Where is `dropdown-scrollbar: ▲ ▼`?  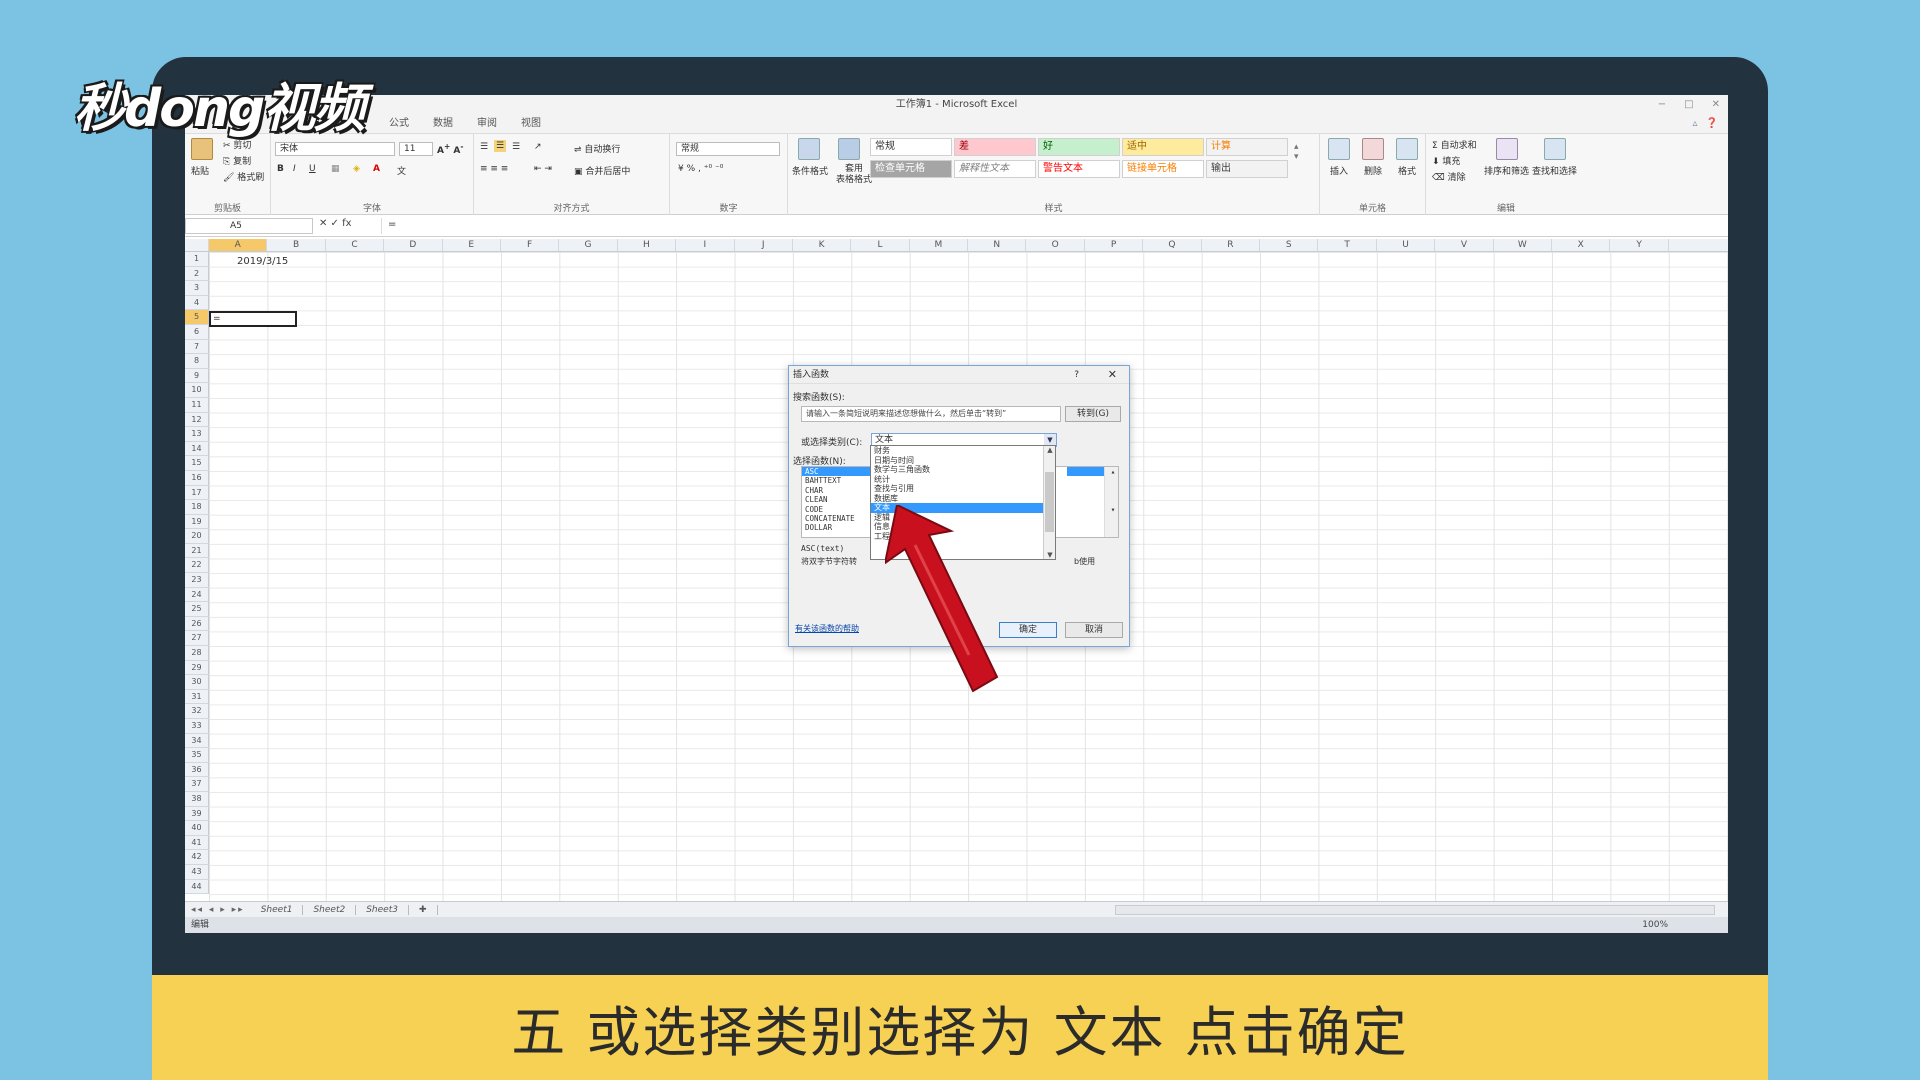
dropdown-scrollbar: ▲ ▼ is located at coordinates (1049, 502).